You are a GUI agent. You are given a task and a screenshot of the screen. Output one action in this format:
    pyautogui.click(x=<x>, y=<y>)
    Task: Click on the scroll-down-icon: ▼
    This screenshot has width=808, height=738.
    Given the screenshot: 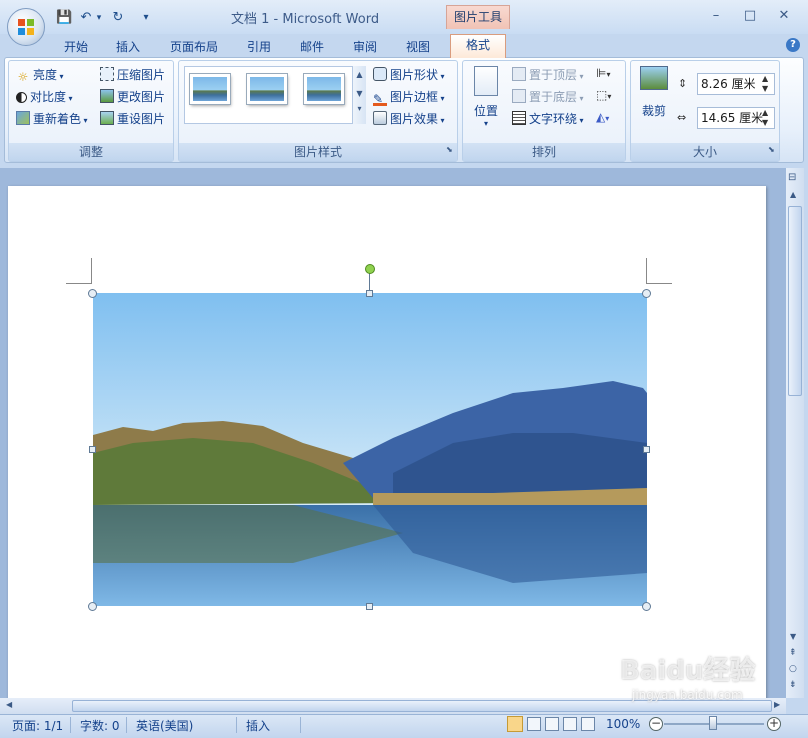 What is the action you would take?
    pyautogui.click(x=793, y=636)
    